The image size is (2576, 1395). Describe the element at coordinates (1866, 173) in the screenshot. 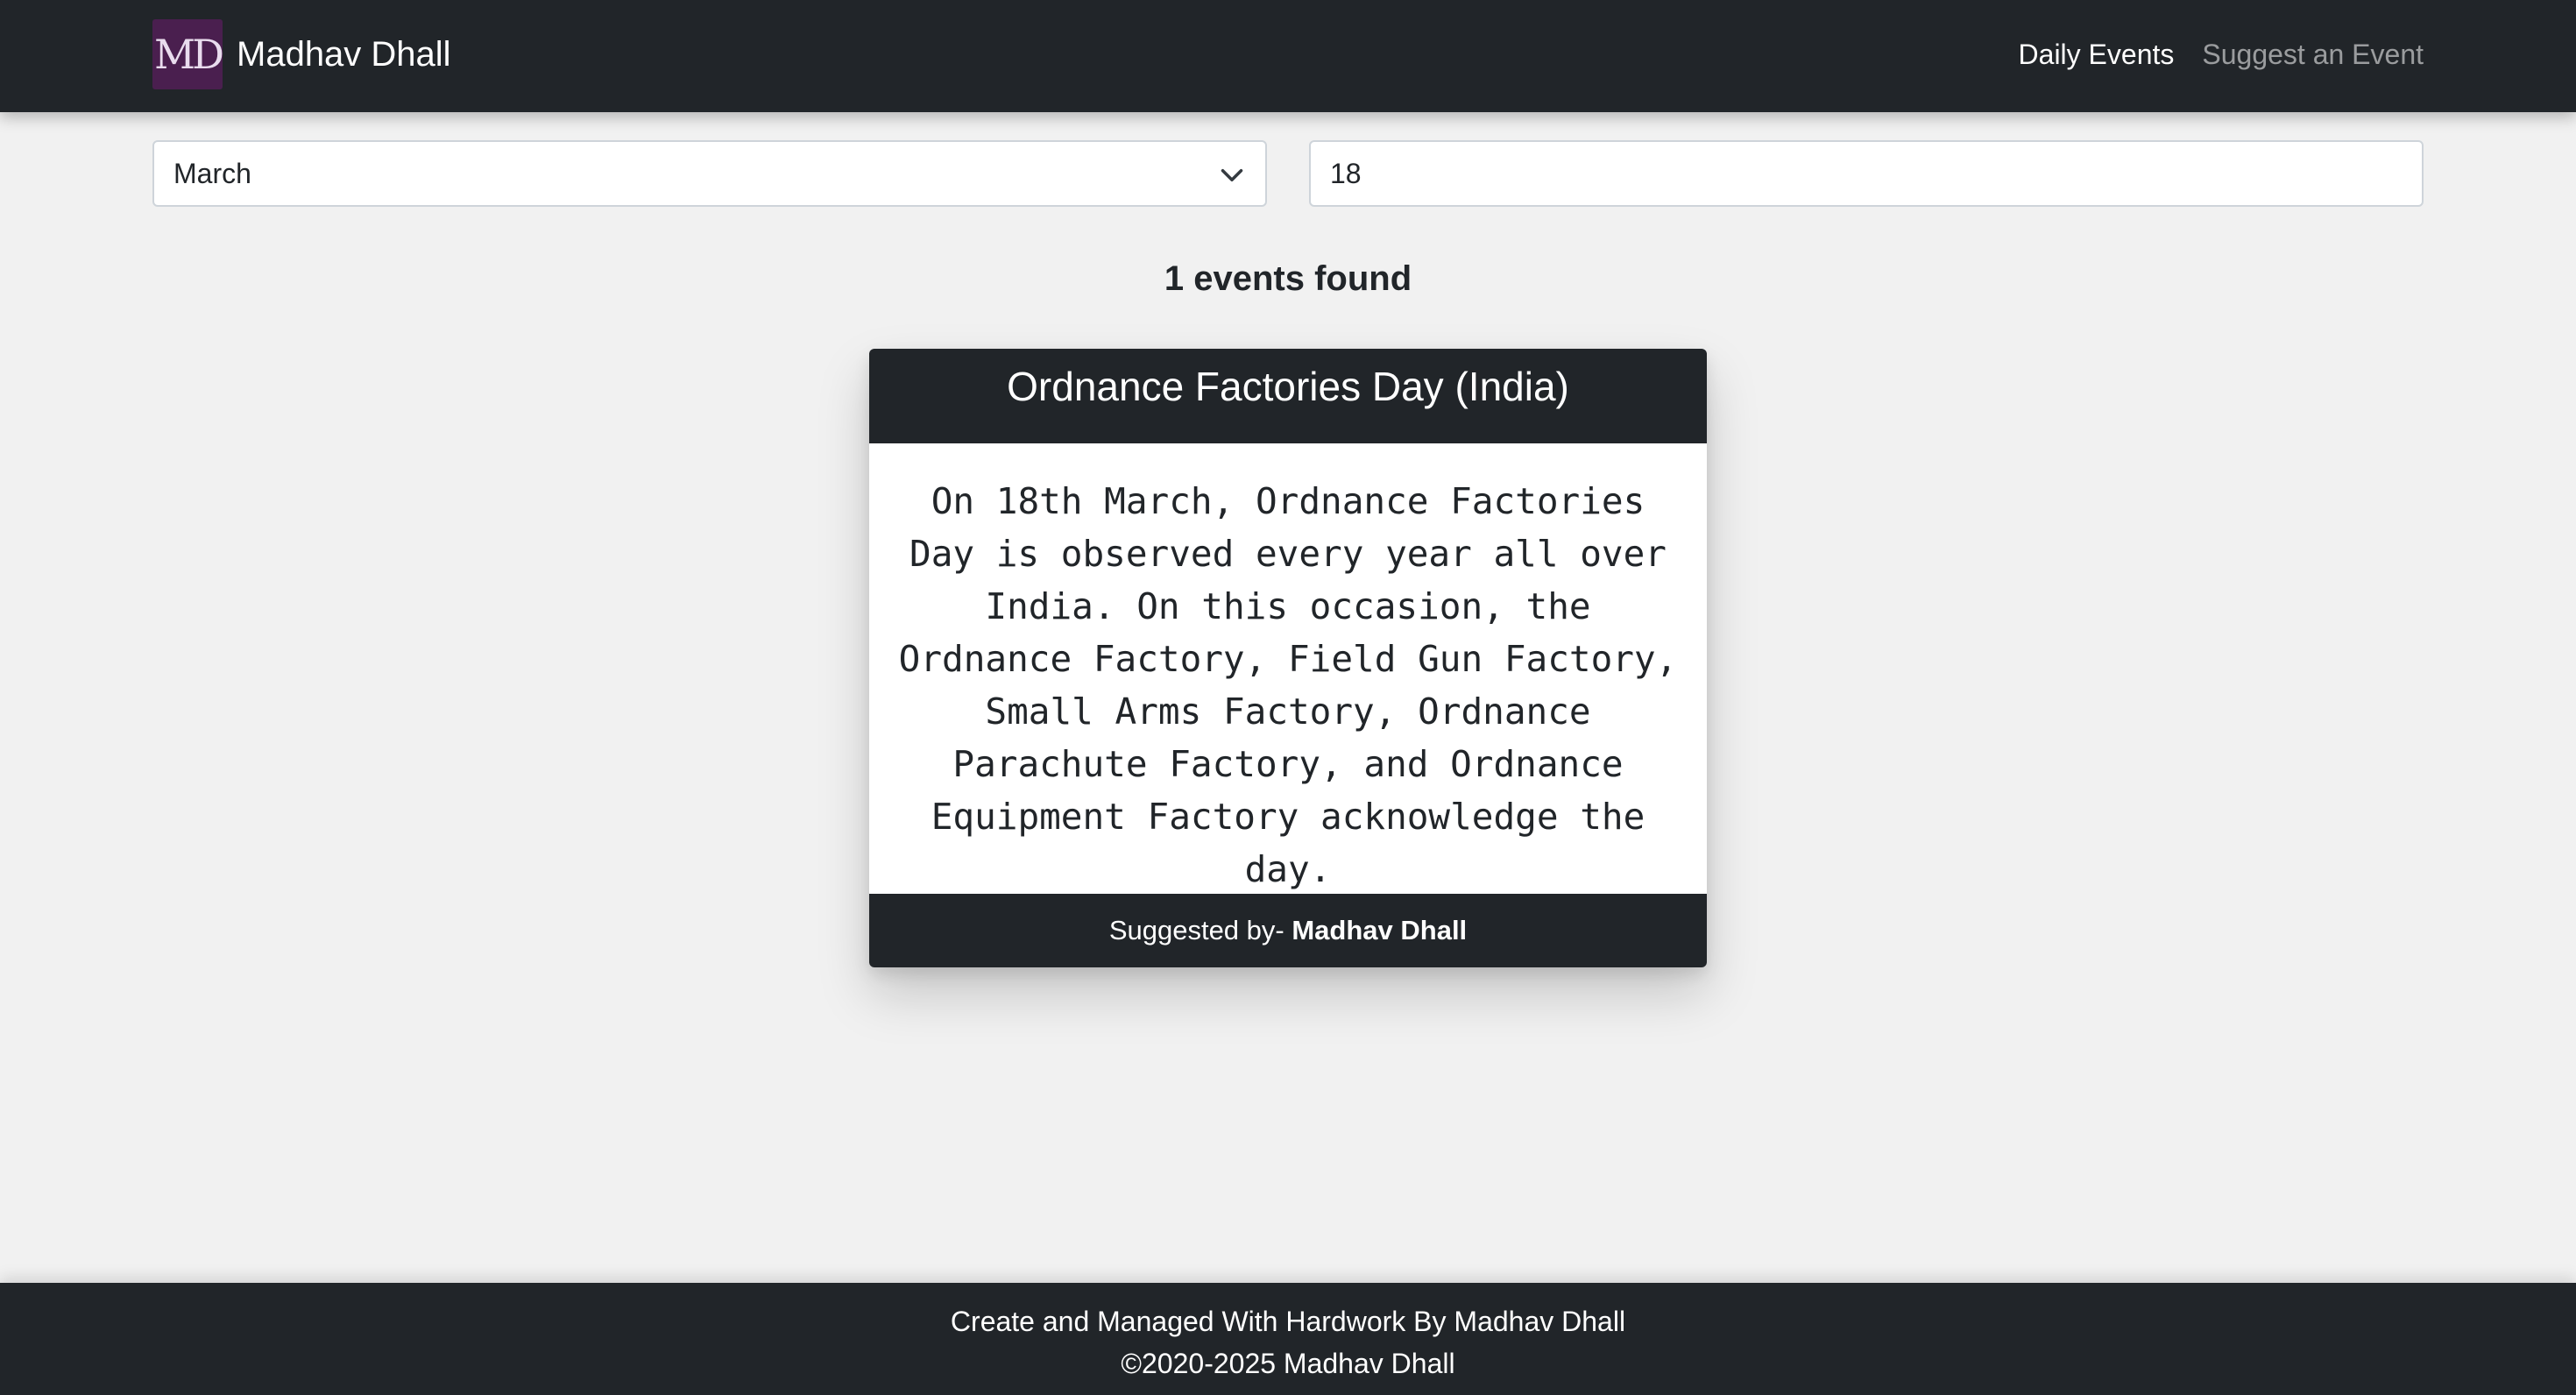

I see `day-input` at that location.